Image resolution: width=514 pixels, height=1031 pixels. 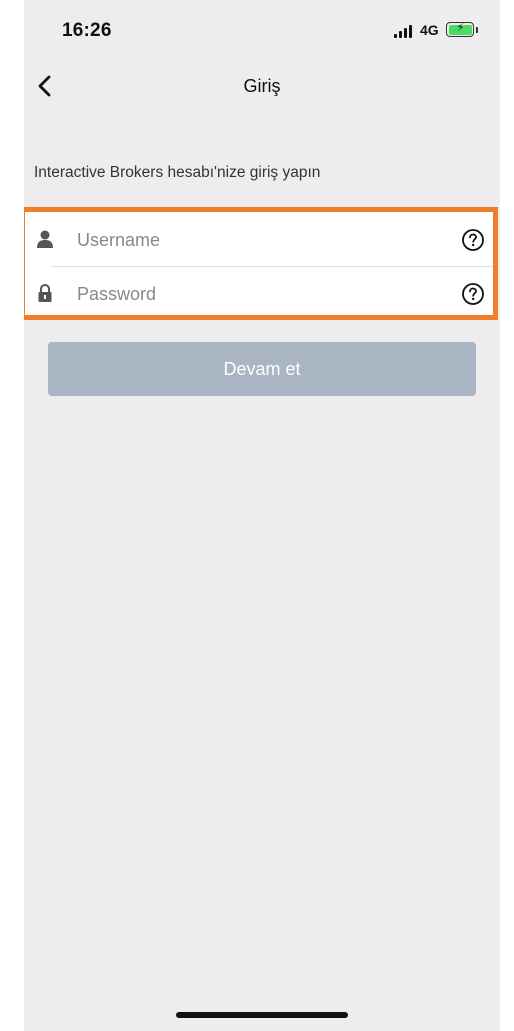 I want to click on status-time: 16:26, so click(x=87, y=30).